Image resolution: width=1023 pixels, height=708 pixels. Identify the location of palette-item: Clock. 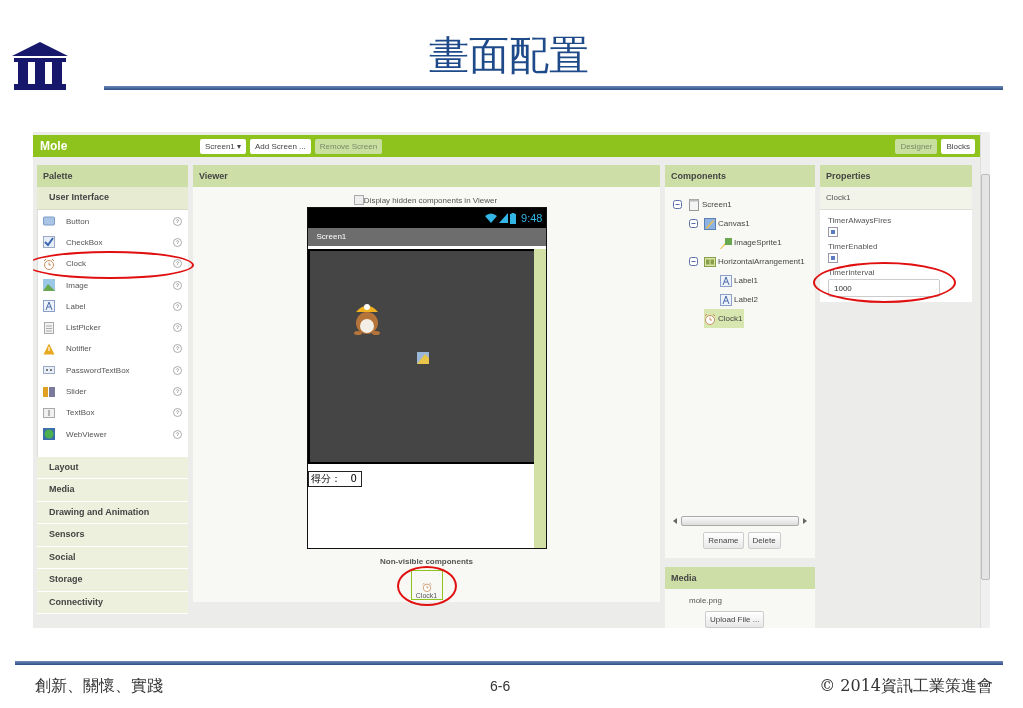
(113, 264).